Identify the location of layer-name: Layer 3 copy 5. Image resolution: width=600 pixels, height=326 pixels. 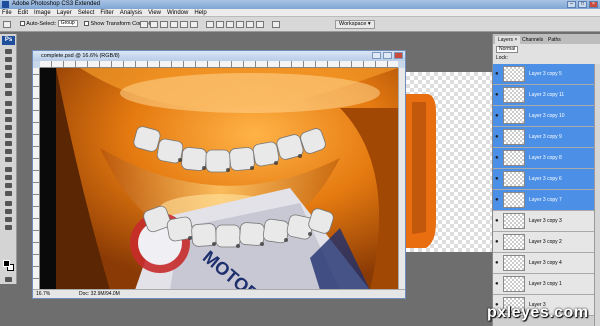
(545, 74).